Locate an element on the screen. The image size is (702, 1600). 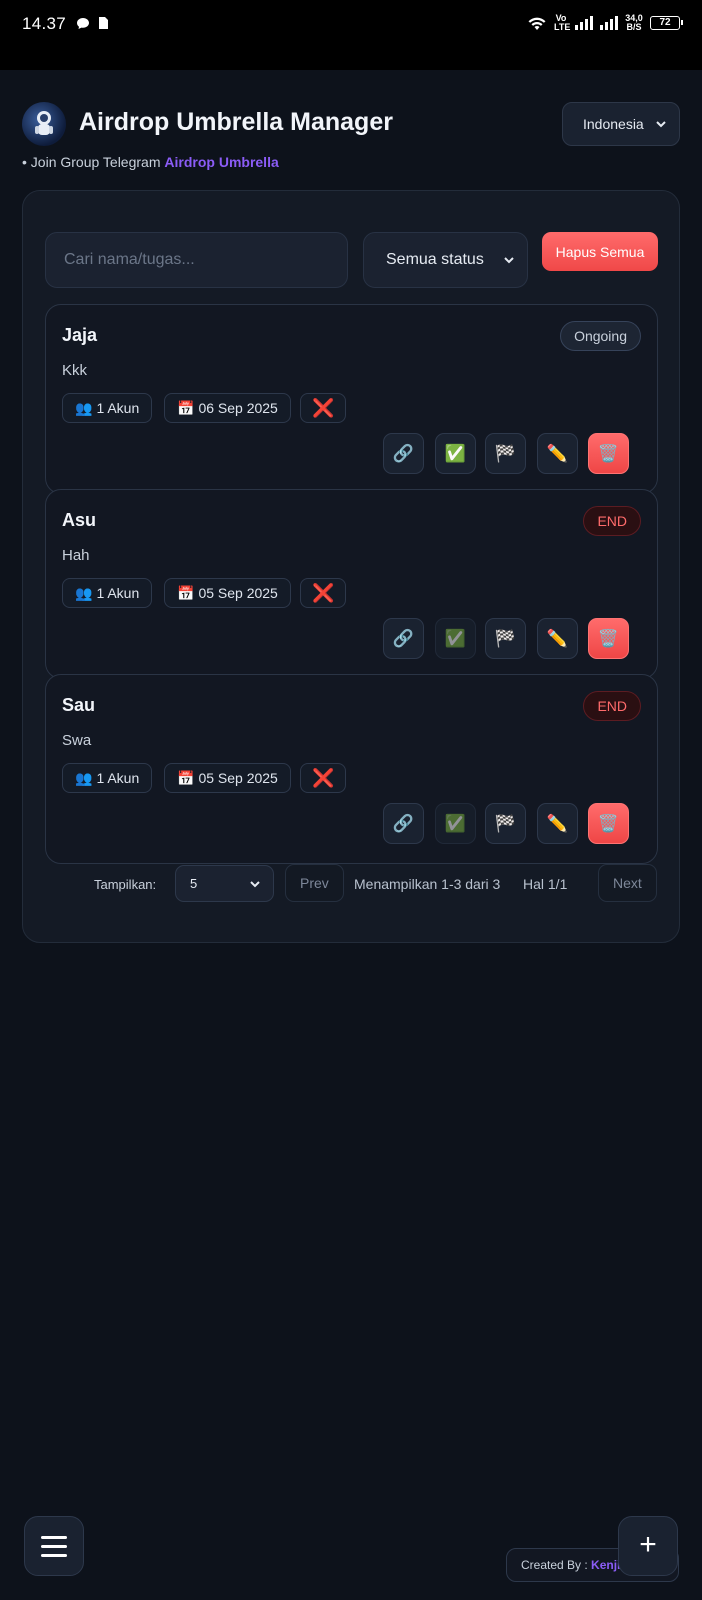
file-notification-icon is located at coordinates (103, 23).